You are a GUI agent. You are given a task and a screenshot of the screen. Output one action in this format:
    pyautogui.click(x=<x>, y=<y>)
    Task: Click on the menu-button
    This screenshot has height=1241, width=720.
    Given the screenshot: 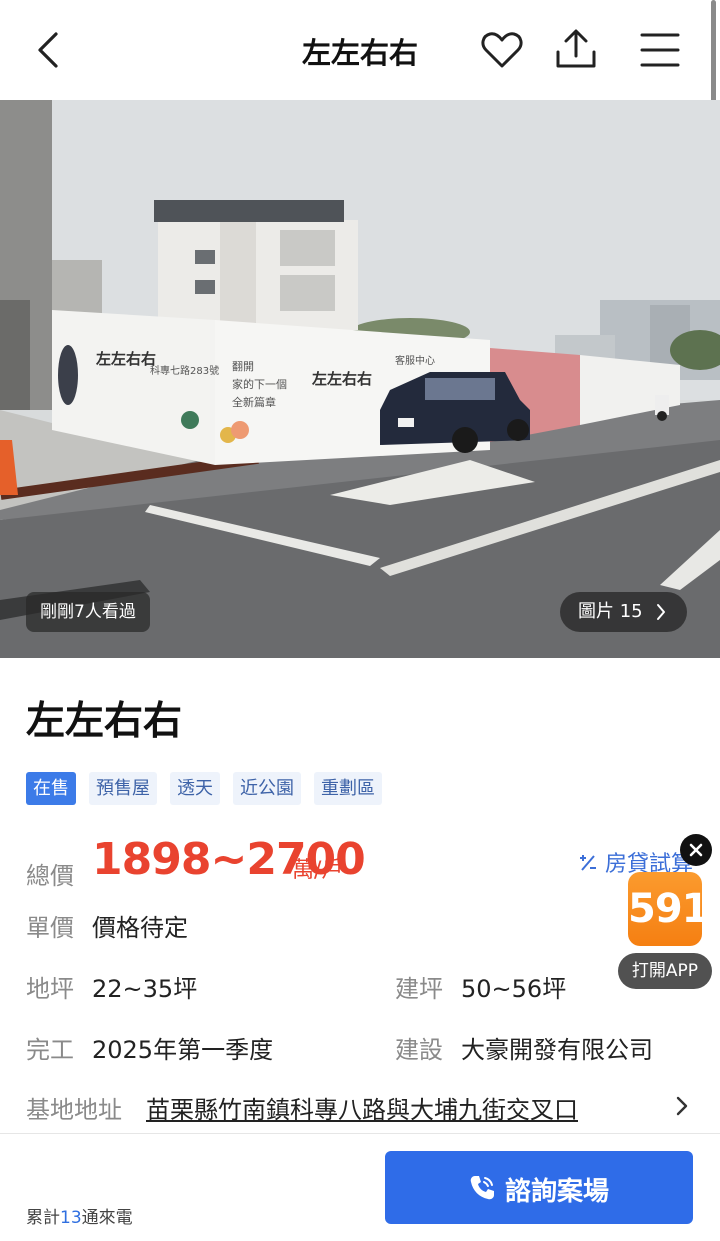 What is the action you would take?
    pyautogui.click(x=660, y=50)
    